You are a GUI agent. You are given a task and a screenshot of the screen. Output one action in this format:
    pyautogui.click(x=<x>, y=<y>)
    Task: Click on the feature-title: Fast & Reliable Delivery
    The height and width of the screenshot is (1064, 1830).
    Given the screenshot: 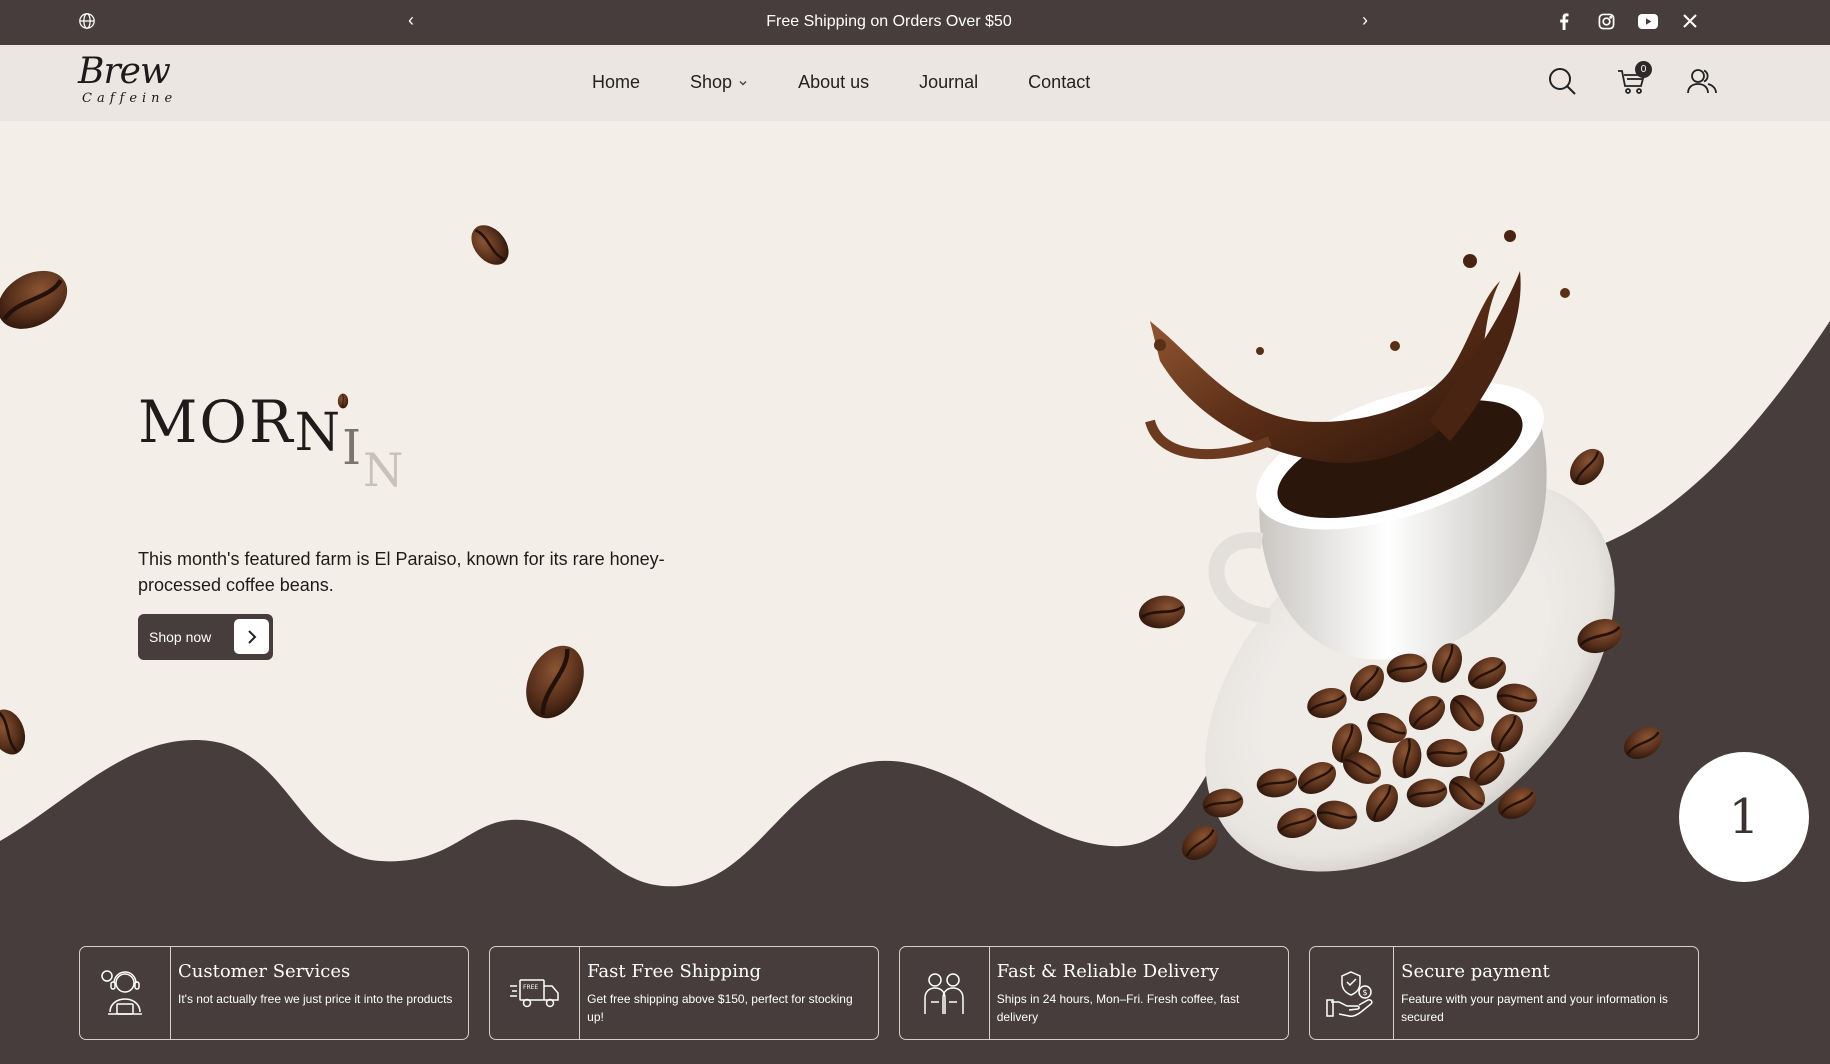 What is the action you would take?
    pyautogui.click(x=1107, y=971)
    